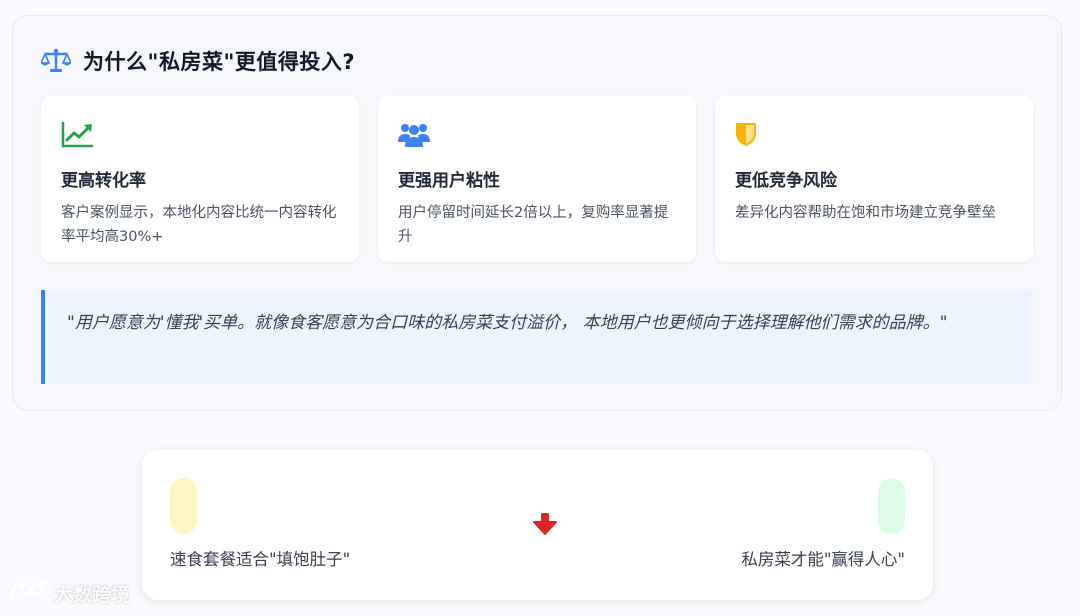 Image resolution: width=1080 pixels, height=616 pixels. I want to click on card-lower-risk: 更低竞争风险 差异化内容帮助在饱和市场建立竞争壁垒, so click(874, 179).